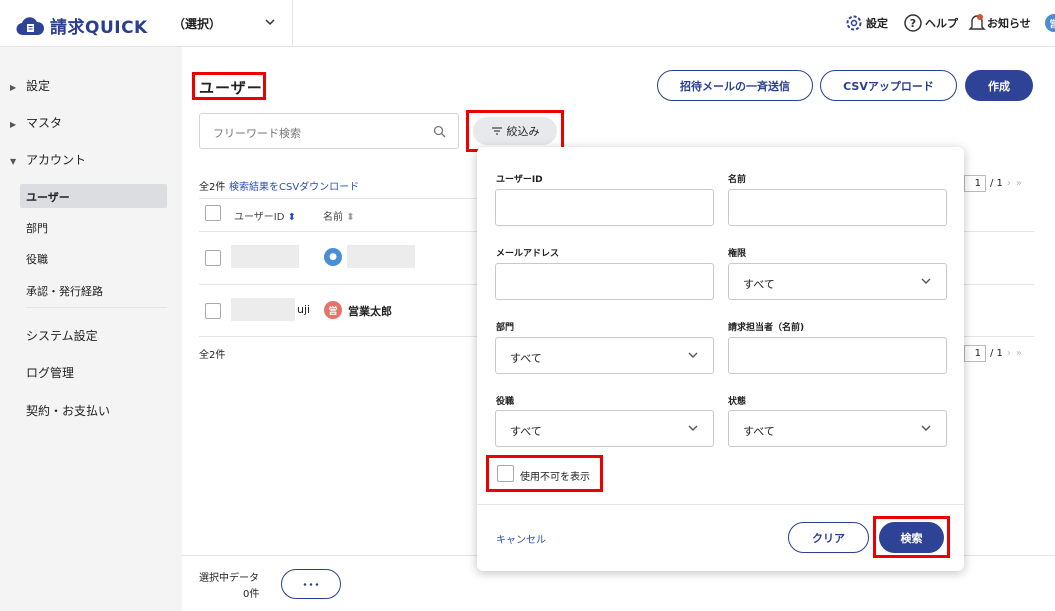 This screenshot has height=611, width=1055. Describe the element at coordinates (555, 475) in the screenshot. I see `show-disabled-label: 使用不可を表示` at that location.